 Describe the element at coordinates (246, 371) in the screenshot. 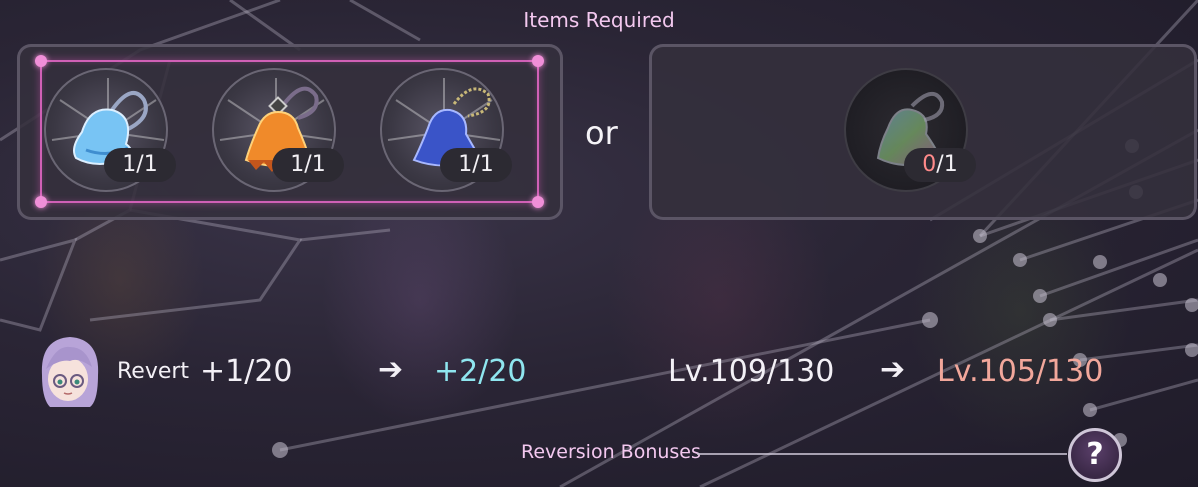

I see `revert-current: +1/20` at that location.